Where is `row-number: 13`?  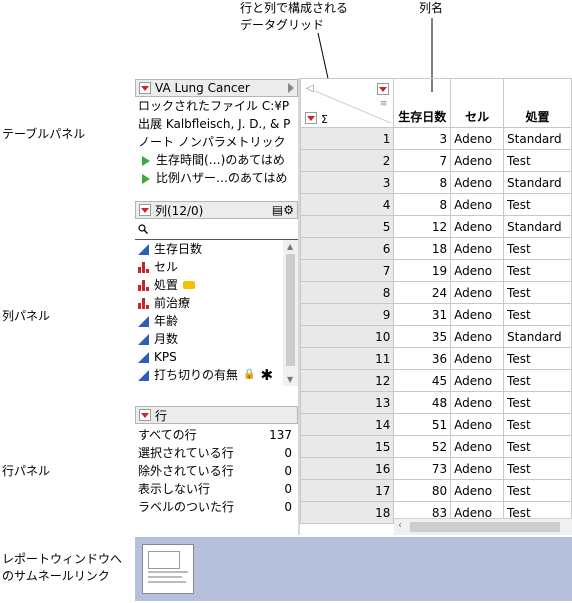
row-number: 13 is located at coordinates (347, 402).